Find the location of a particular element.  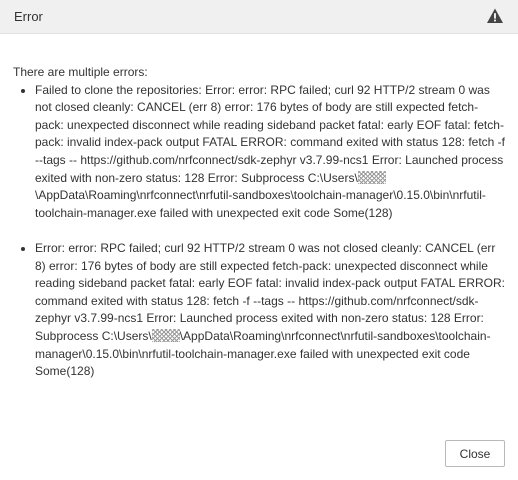

error-intro: There are multiple errors: is located at coordinates (80, 72).